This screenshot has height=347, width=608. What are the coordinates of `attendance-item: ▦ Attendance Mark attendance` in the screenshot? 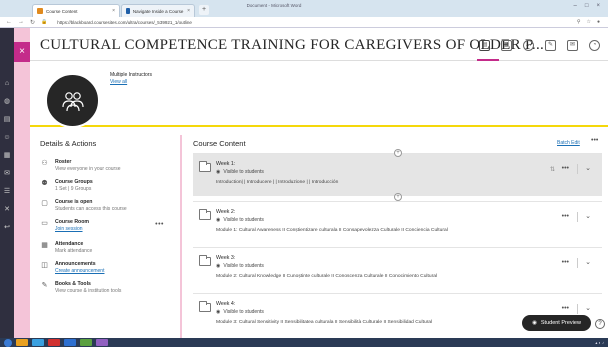 It's located at (106, 247).